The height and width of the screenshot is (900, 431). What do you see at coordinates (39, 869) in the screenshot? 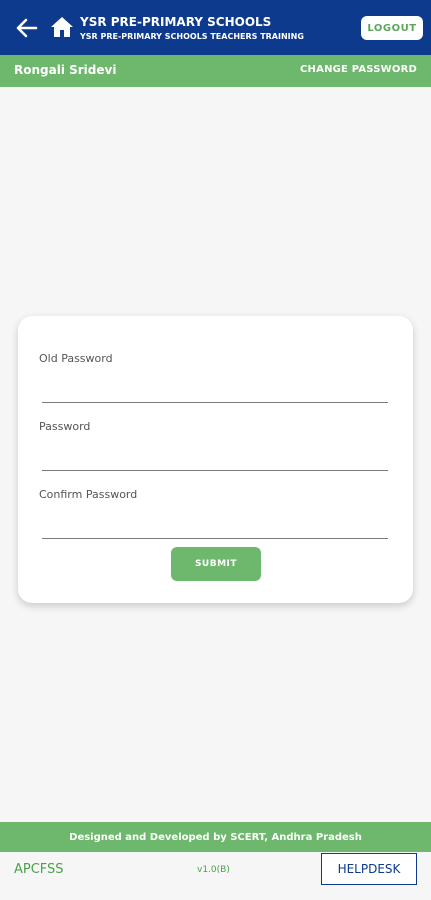
I see `apcfss-link: APCFSS` at bounding box center [39, 869].